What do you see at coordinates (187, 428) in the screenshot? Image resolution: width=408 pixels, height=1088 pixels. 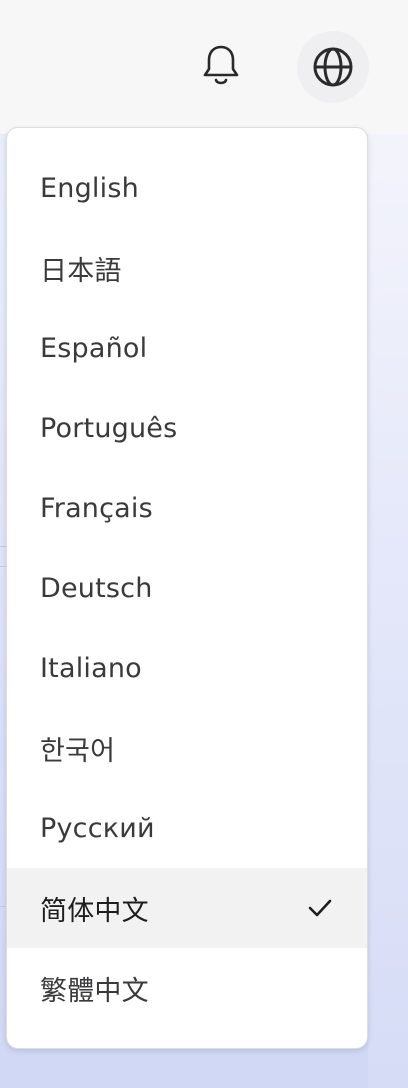 I see `language-option-portuguese: Português` at bounding box center [187, 428].